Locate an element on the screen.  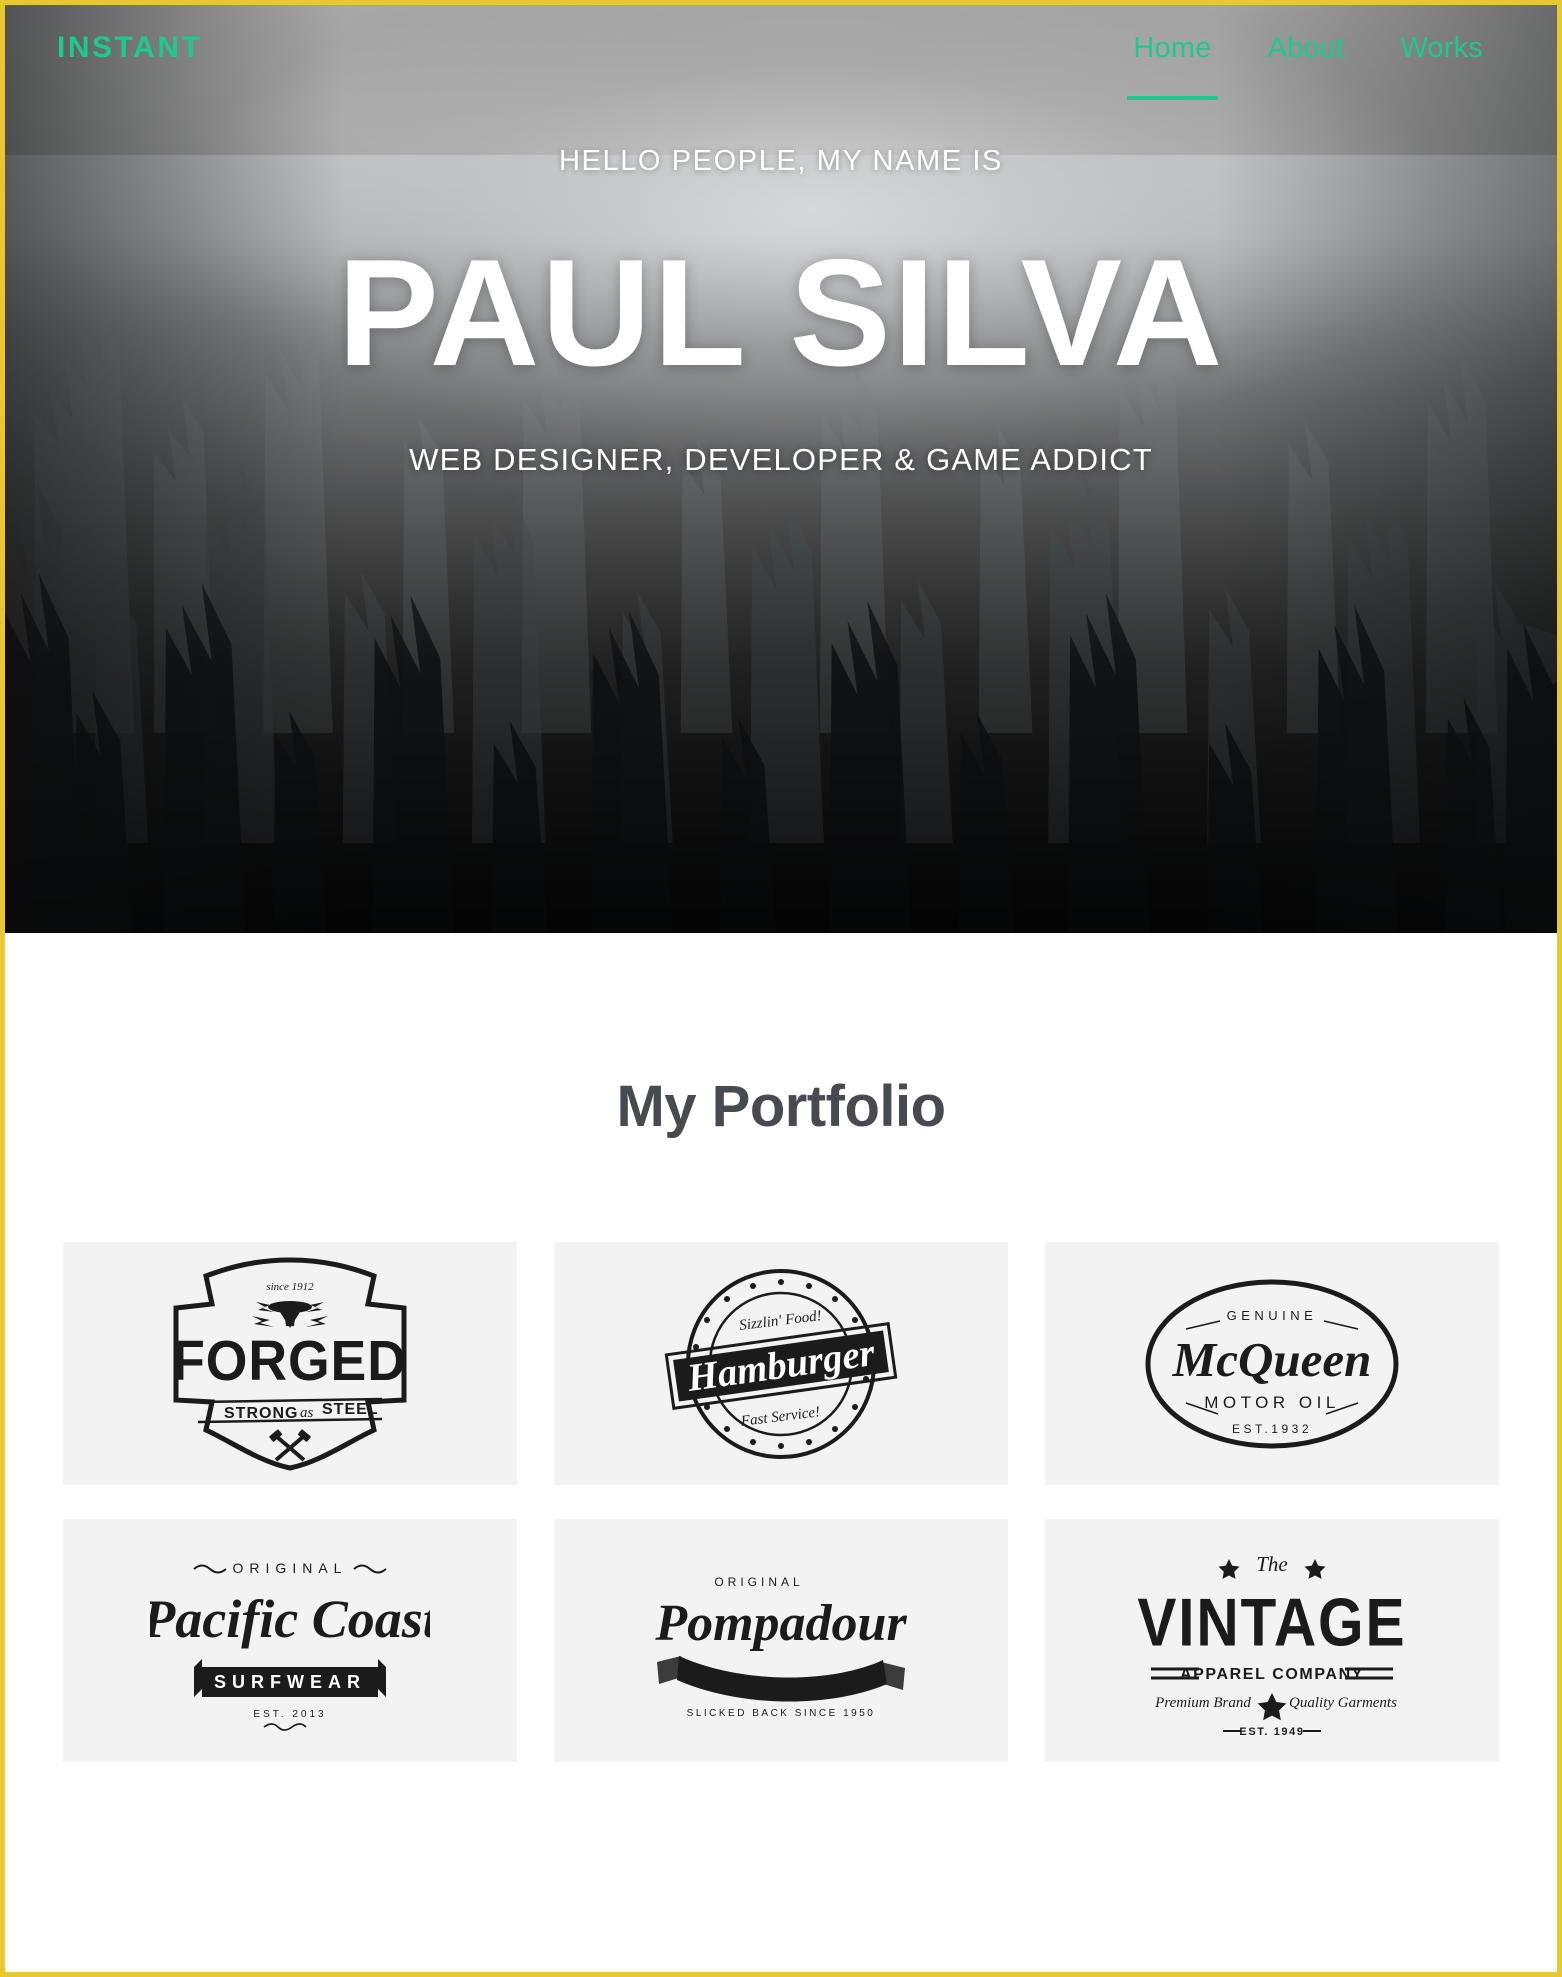
svg-text: Sizzlin' Food! is located at coordinates (780, 1321).